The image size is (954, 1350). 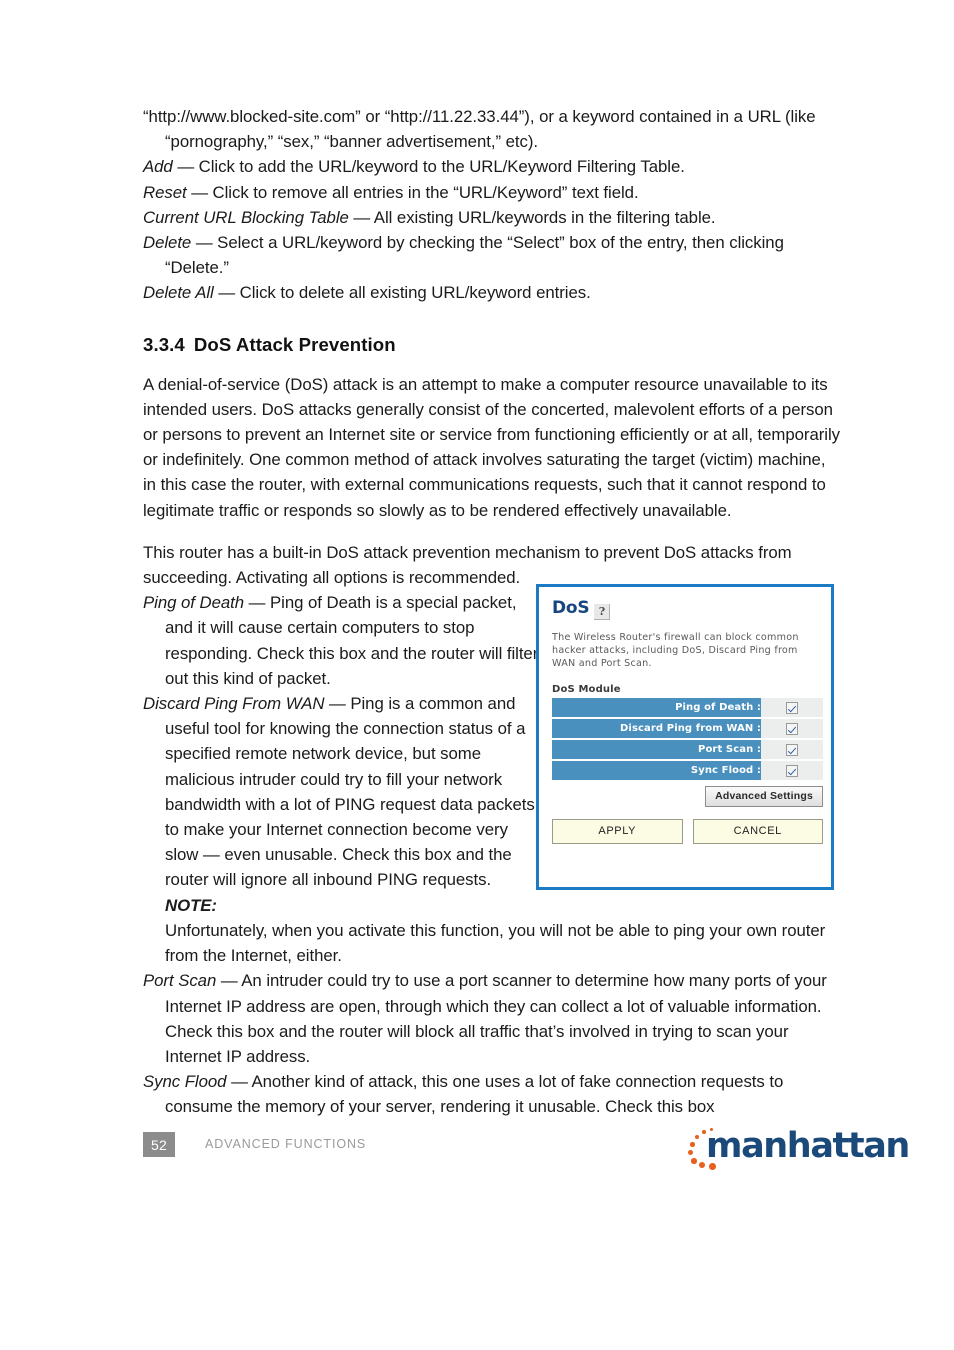 I want to click on note-label: NOTE:, so click(x=191, y=905).